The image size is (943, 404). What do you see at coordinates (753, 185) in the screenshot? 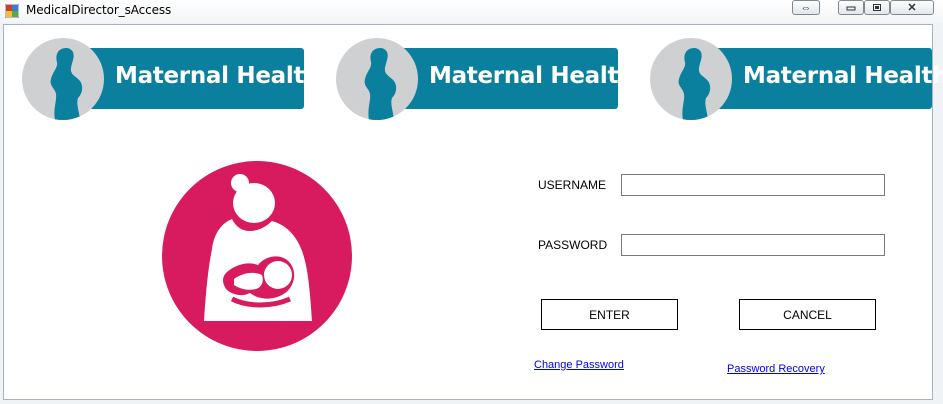
I see `username-input` at bounding box center [753, 185].